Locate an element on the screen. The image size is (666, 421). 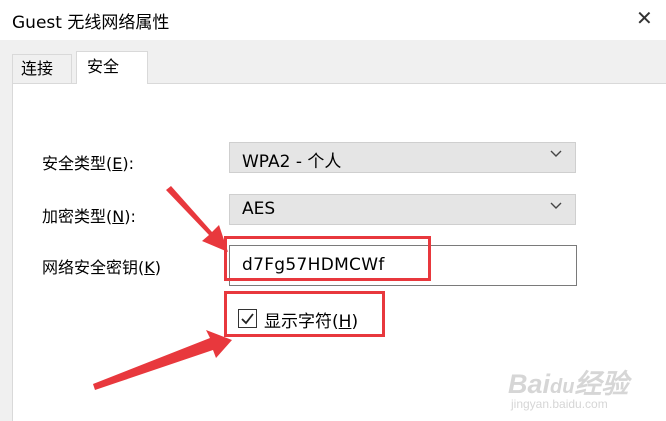
tab-security-label: 安全 is located at coordinates (103, 66).